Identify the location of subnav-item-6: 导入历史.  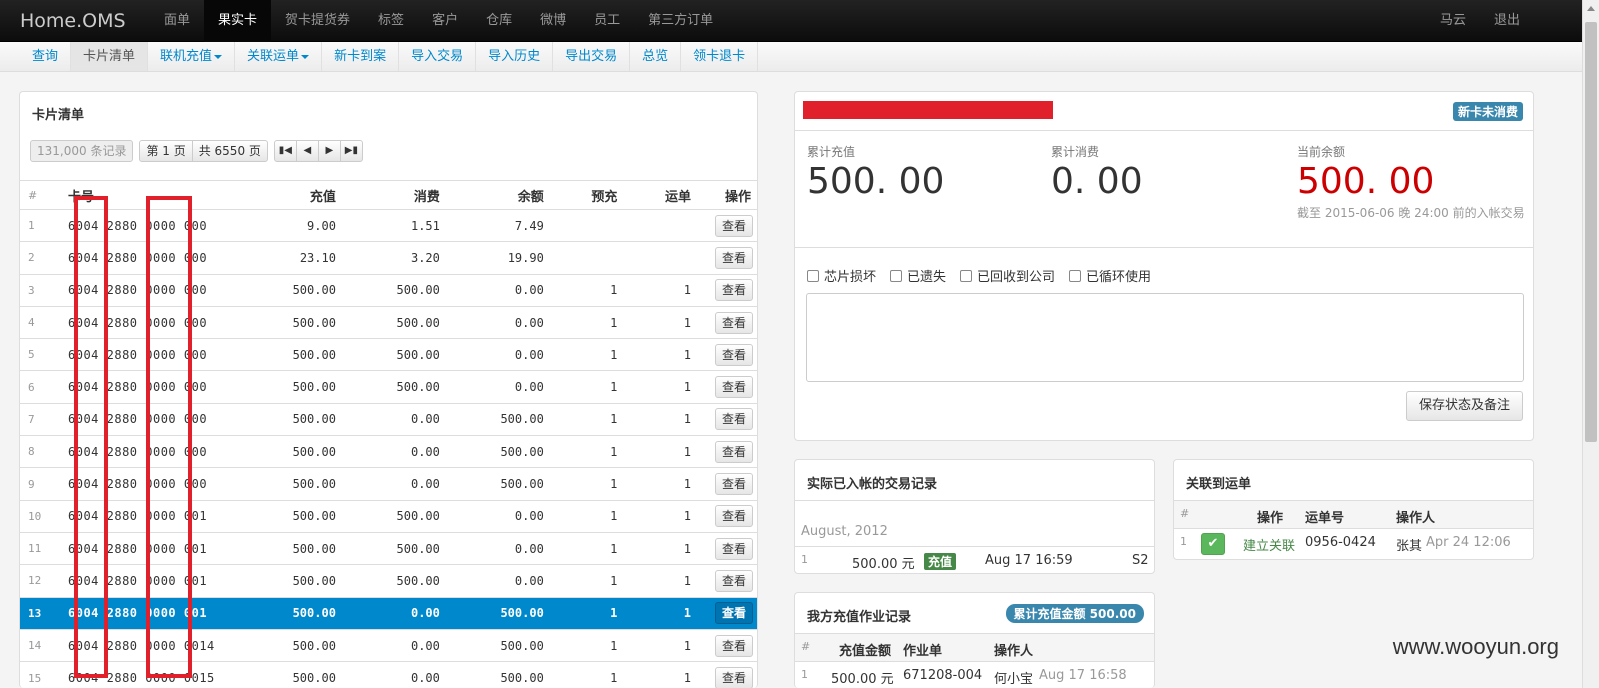
(515, 56).